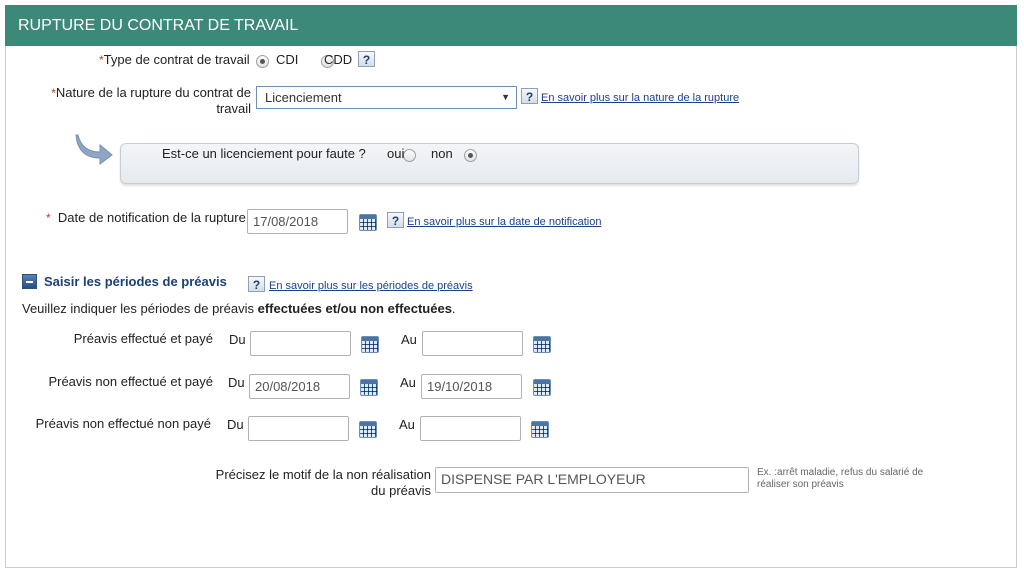 This screenshot has width=1024, height=575. What do you see at coordinates (840, 472) in the screenshot?
I see `motif-hint-line1: Ex. :arrêt maladie, refus du salarié de` at bounding box center [840, 472].